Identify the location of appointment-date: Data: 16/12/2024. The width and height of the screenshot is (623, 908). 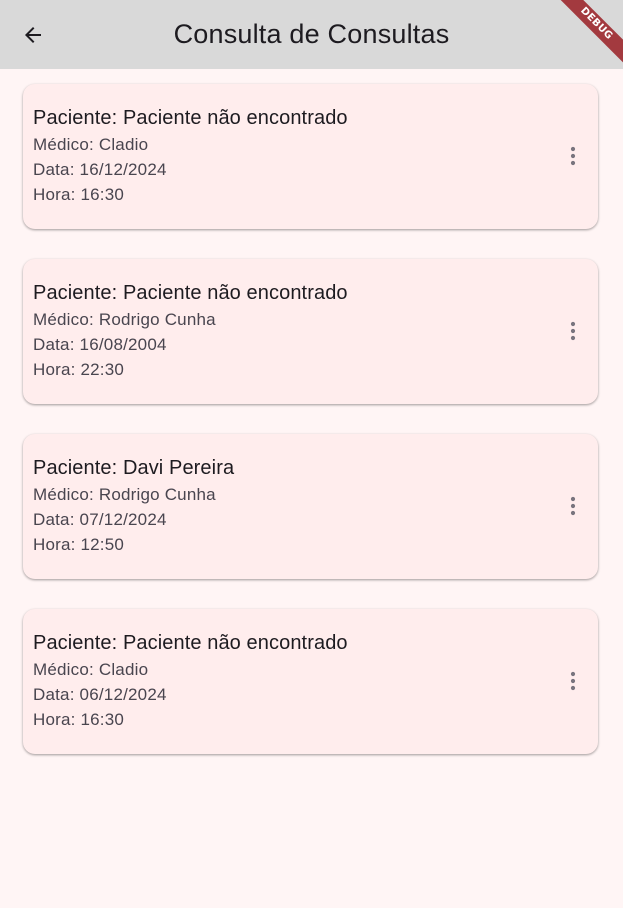
(100, 169).